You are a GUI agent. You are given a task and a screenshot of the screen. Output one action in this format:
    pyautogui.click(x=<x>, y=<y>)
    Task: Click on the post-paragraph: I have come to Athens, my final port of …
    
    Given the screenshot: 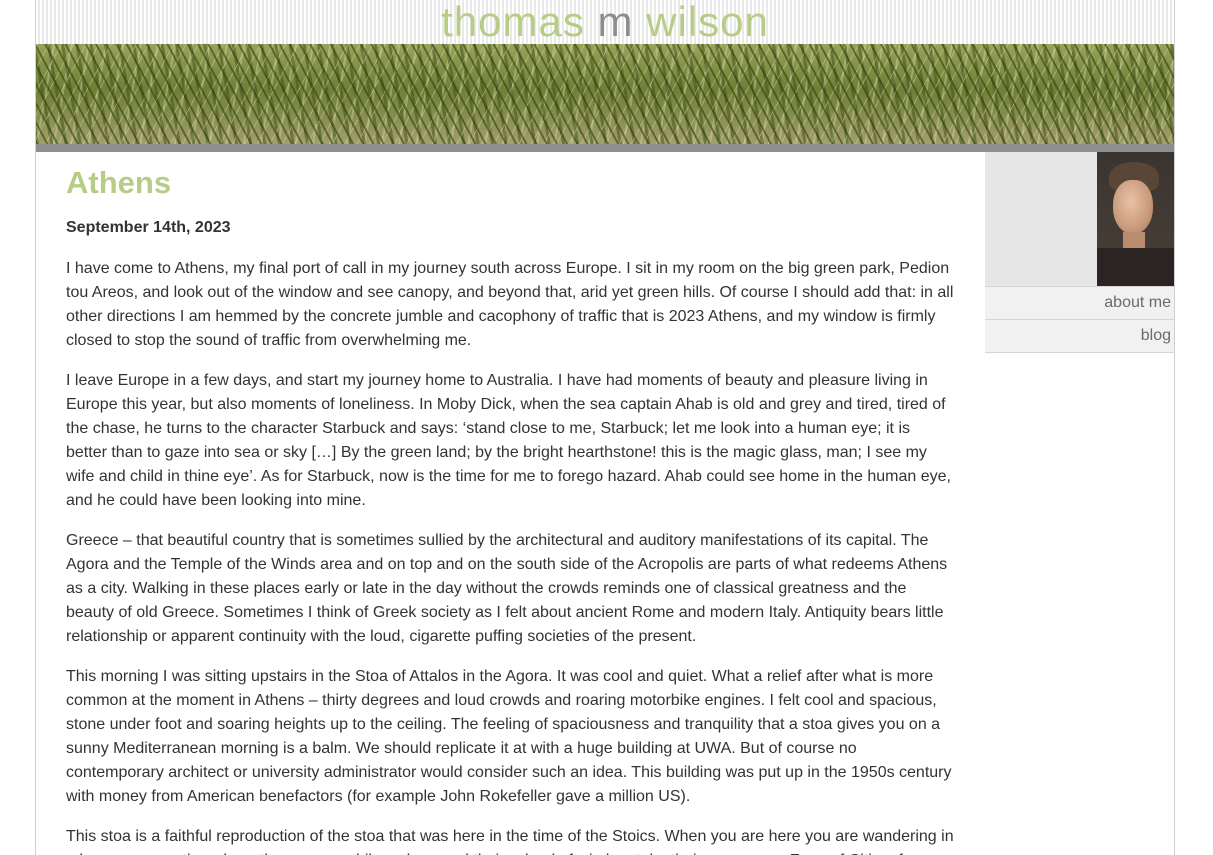 What is the action you would take?
    pyautogui.click(x=510, y=304)
    